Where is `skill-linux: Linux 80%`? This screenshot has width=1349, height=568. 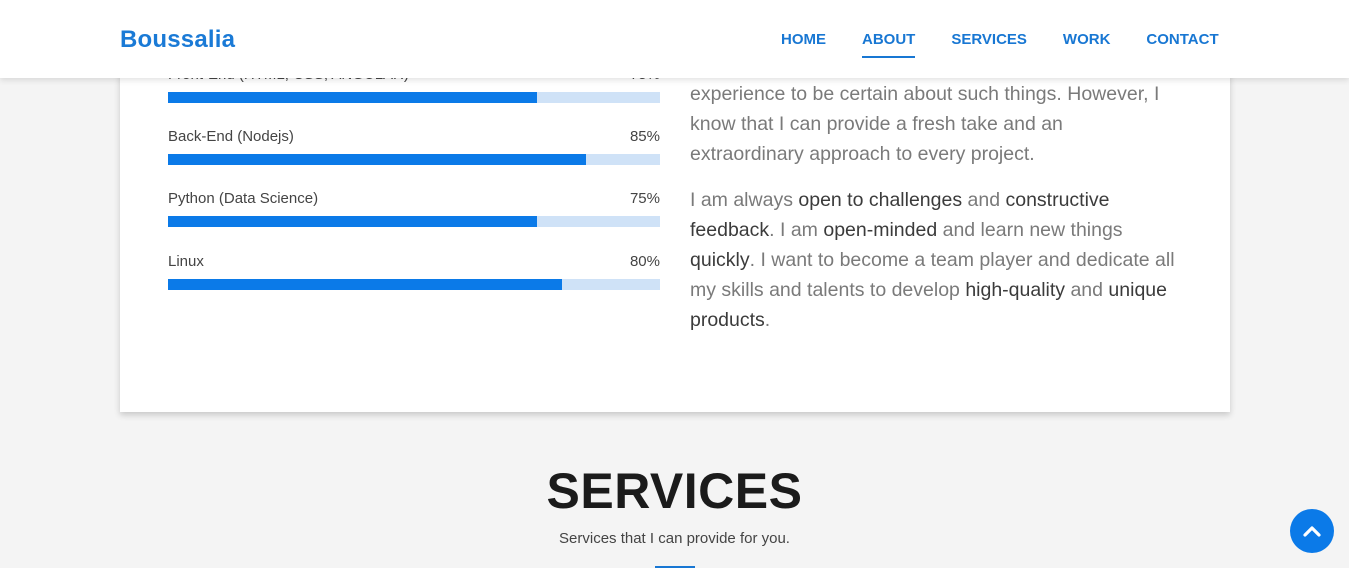 skill-linux: Linux 80% is located at coordinates (414, 271).